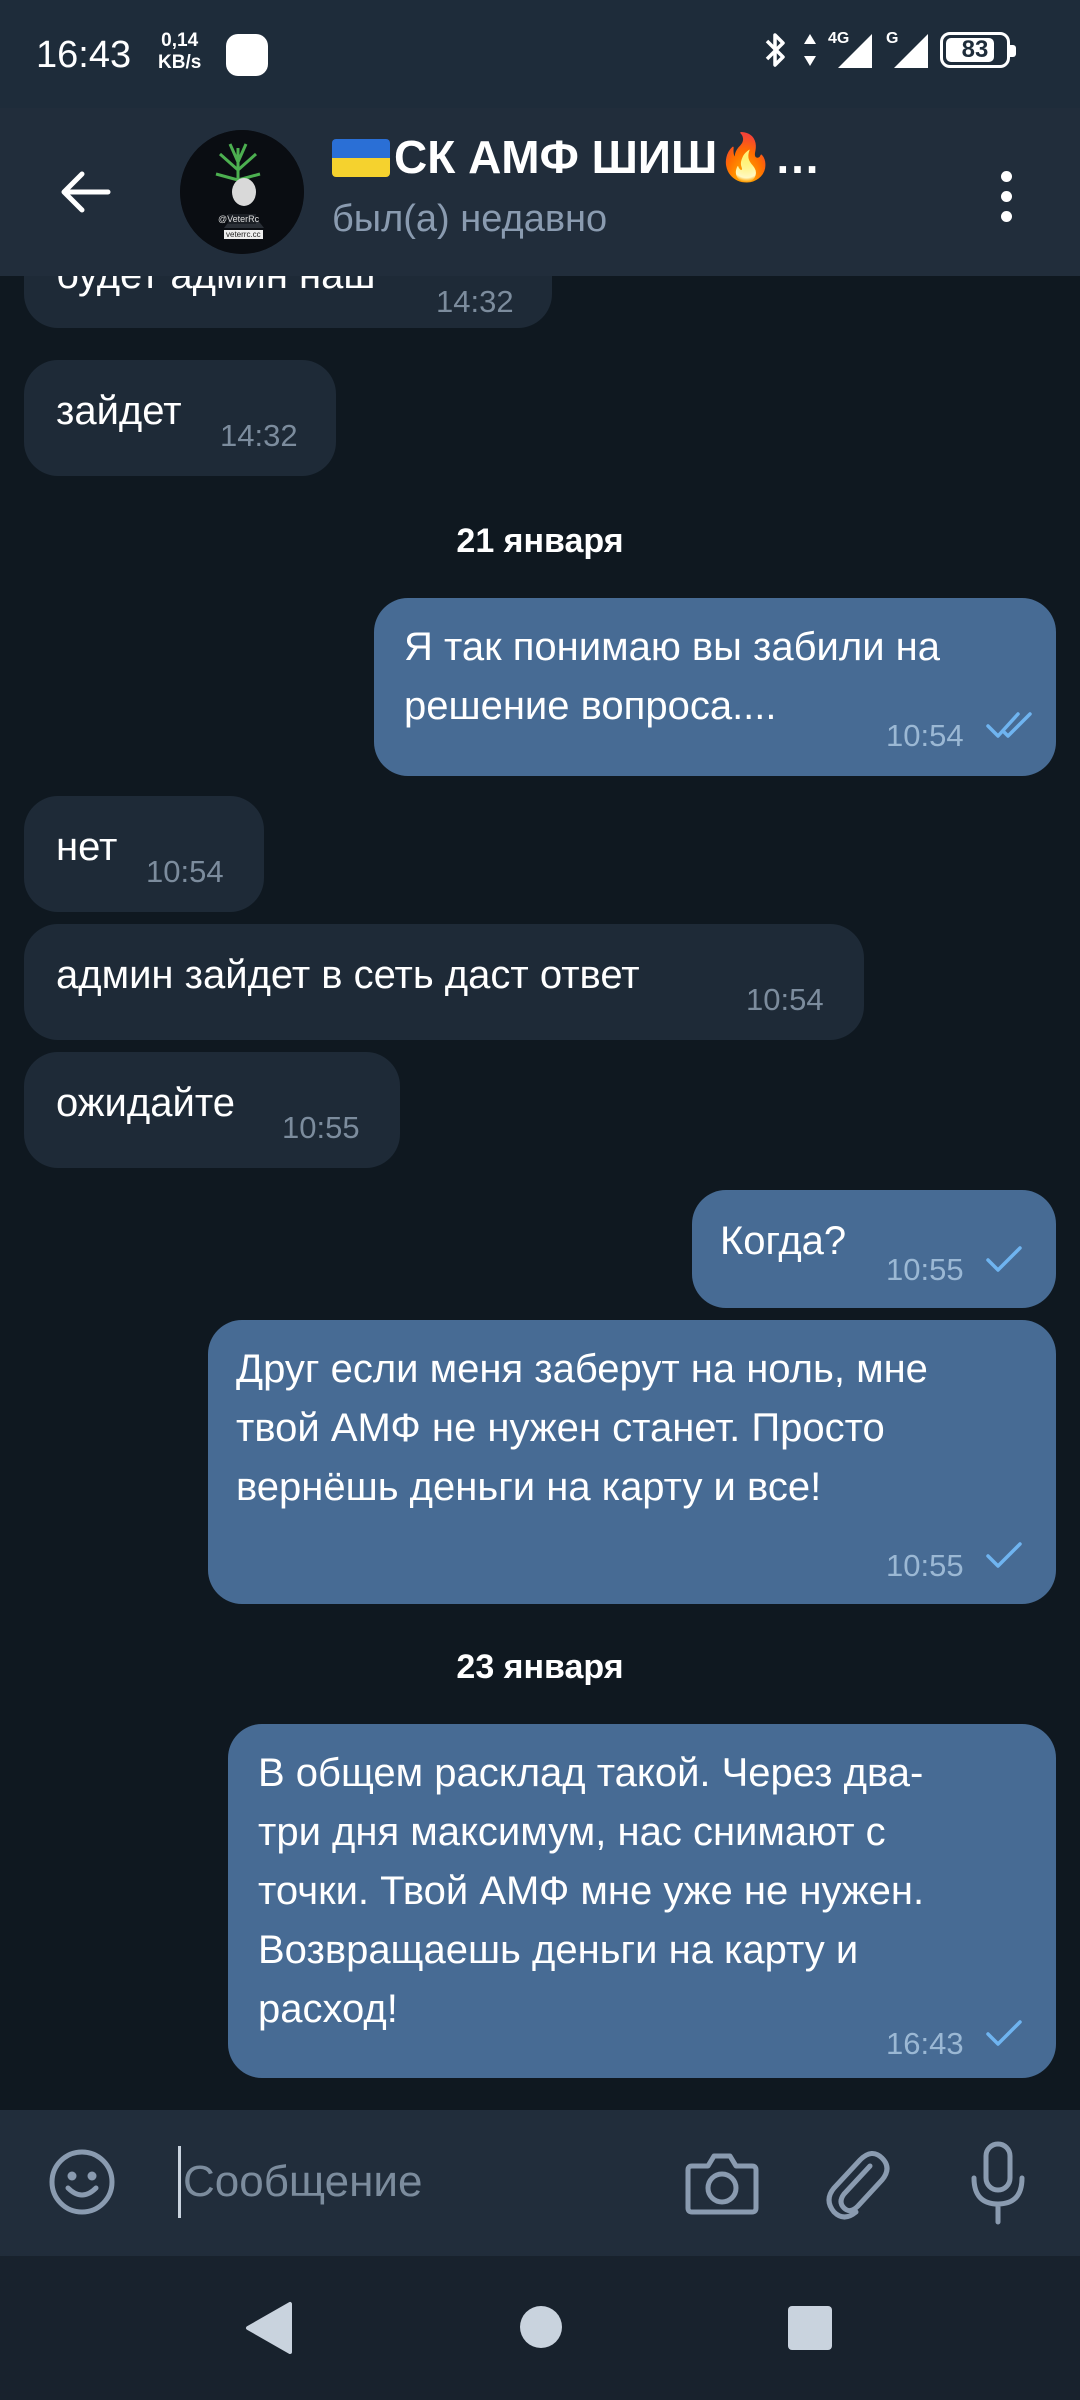 The height and width of the screenshot is (2400, 1080). I want to click on network-speed-unit: KB/s, so click(180, 62).